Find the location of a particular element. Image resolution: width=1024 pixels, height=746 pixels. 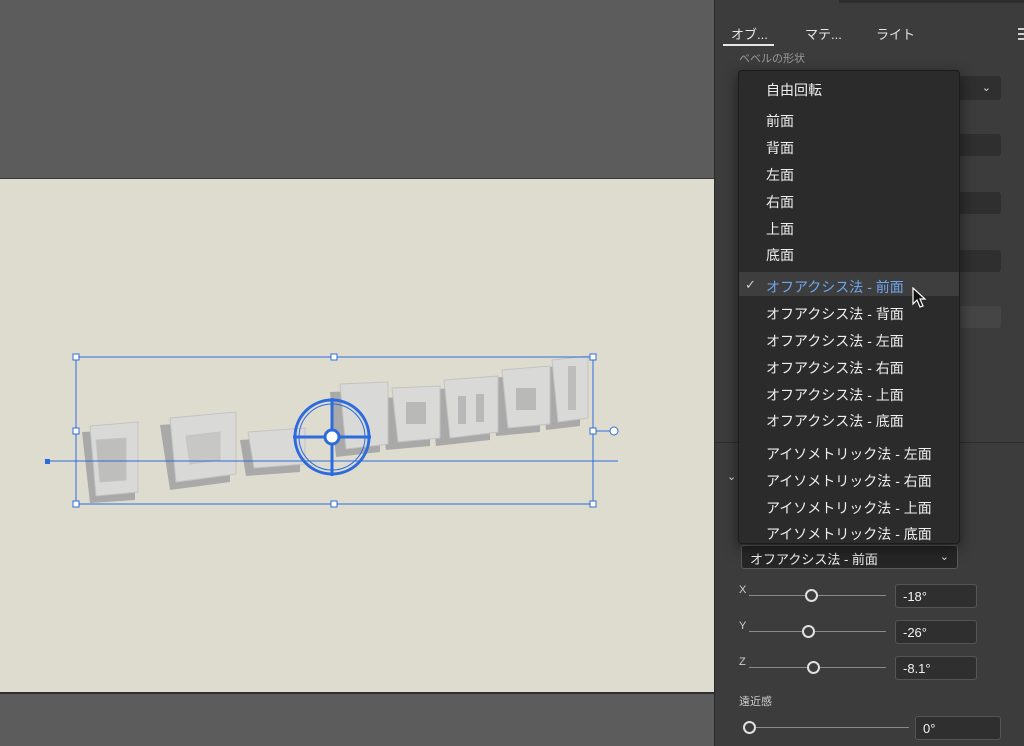

dropdown-item: 前面 is located at coordinates (849, 118).